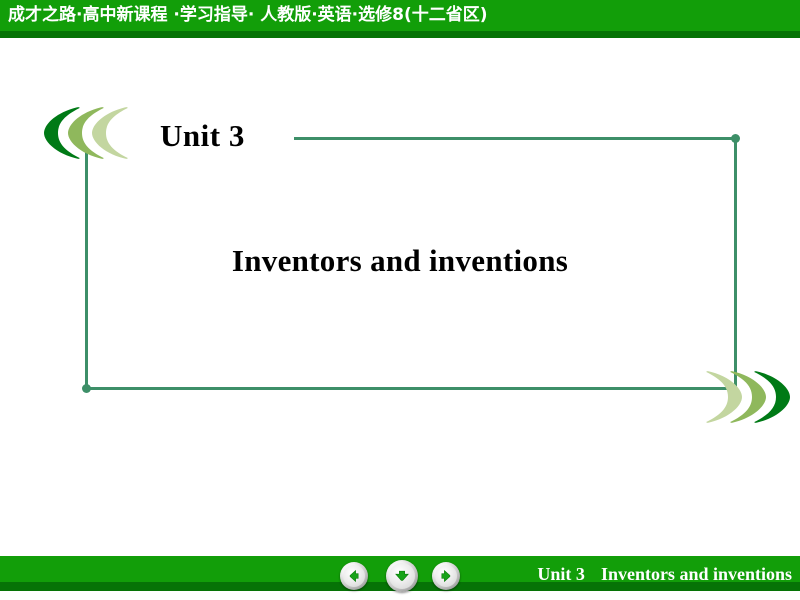 The height and width of the screenshot is (600, 800). I want to click on footer-bottom-margin, so click(400, 595).